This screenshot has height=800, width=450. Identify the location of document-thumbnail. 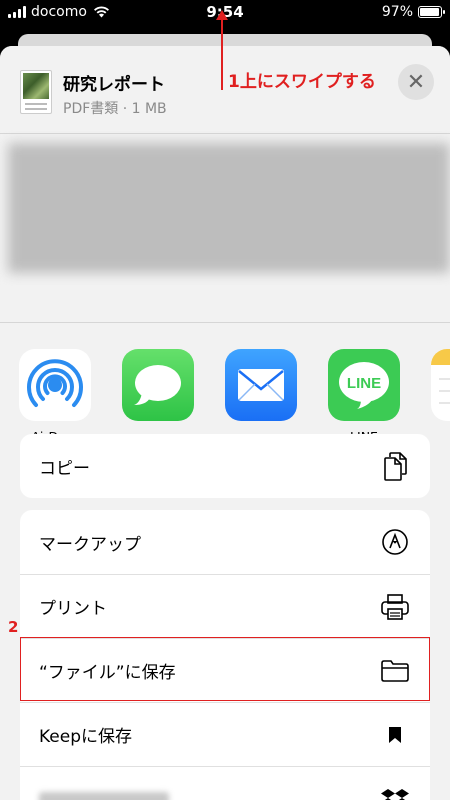
(36, 92).